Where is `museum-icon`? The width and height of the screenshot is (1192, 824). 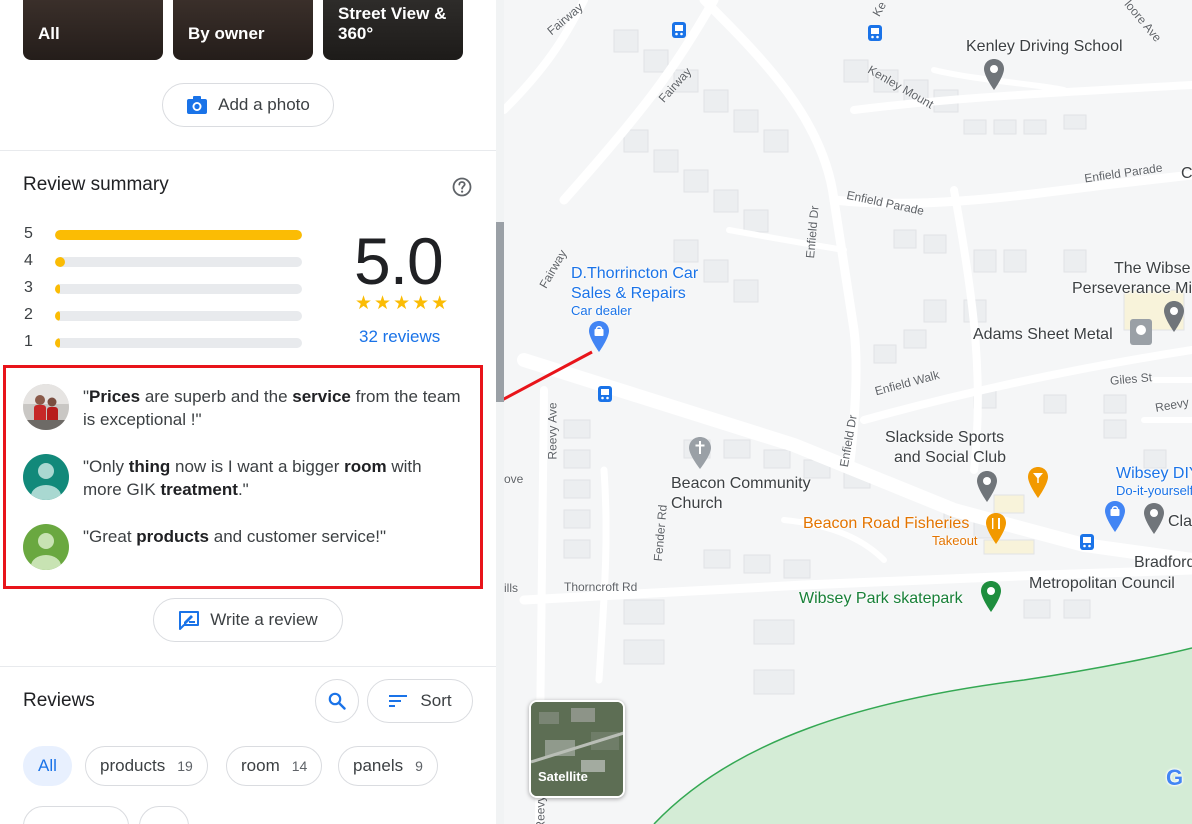
museum-icon is located at coordinates (1141, 332).